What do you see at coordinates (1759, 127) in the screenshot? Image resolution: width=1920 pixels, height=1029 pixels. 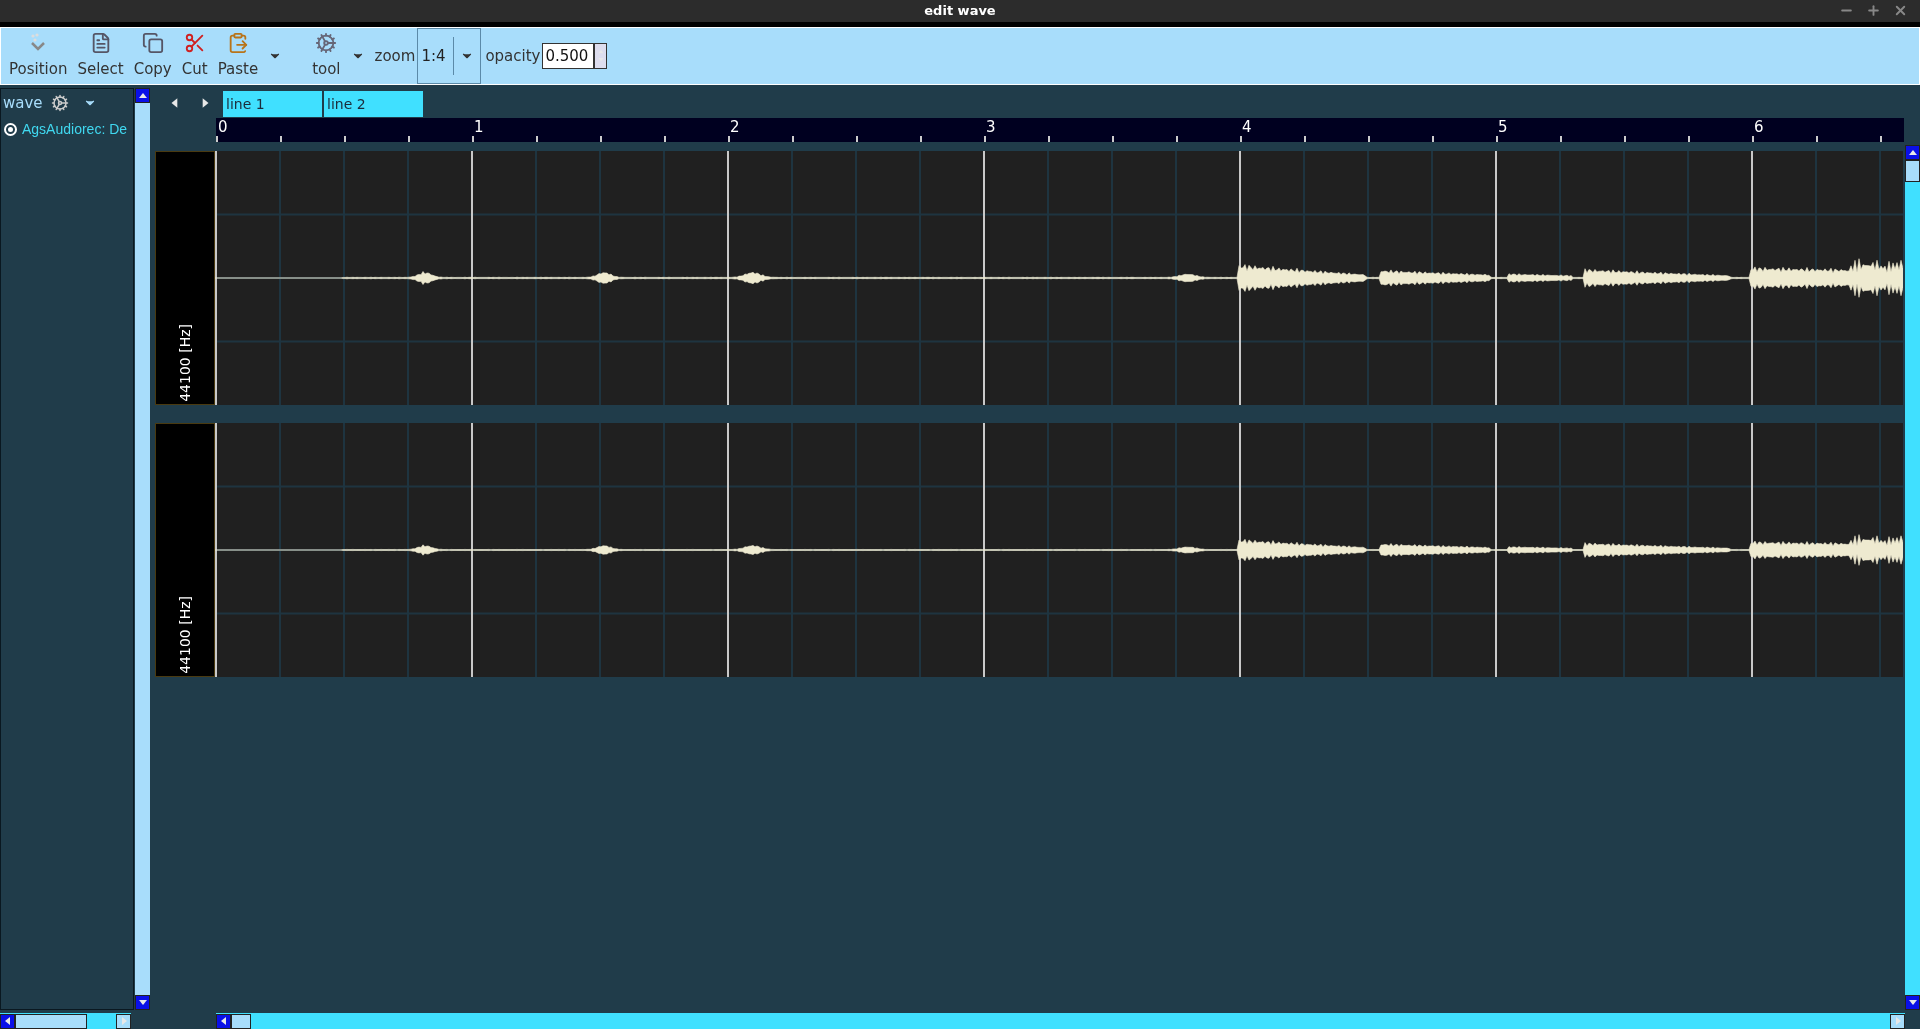 I see `ruler-label: 6` at bounding box center [1759, 127].